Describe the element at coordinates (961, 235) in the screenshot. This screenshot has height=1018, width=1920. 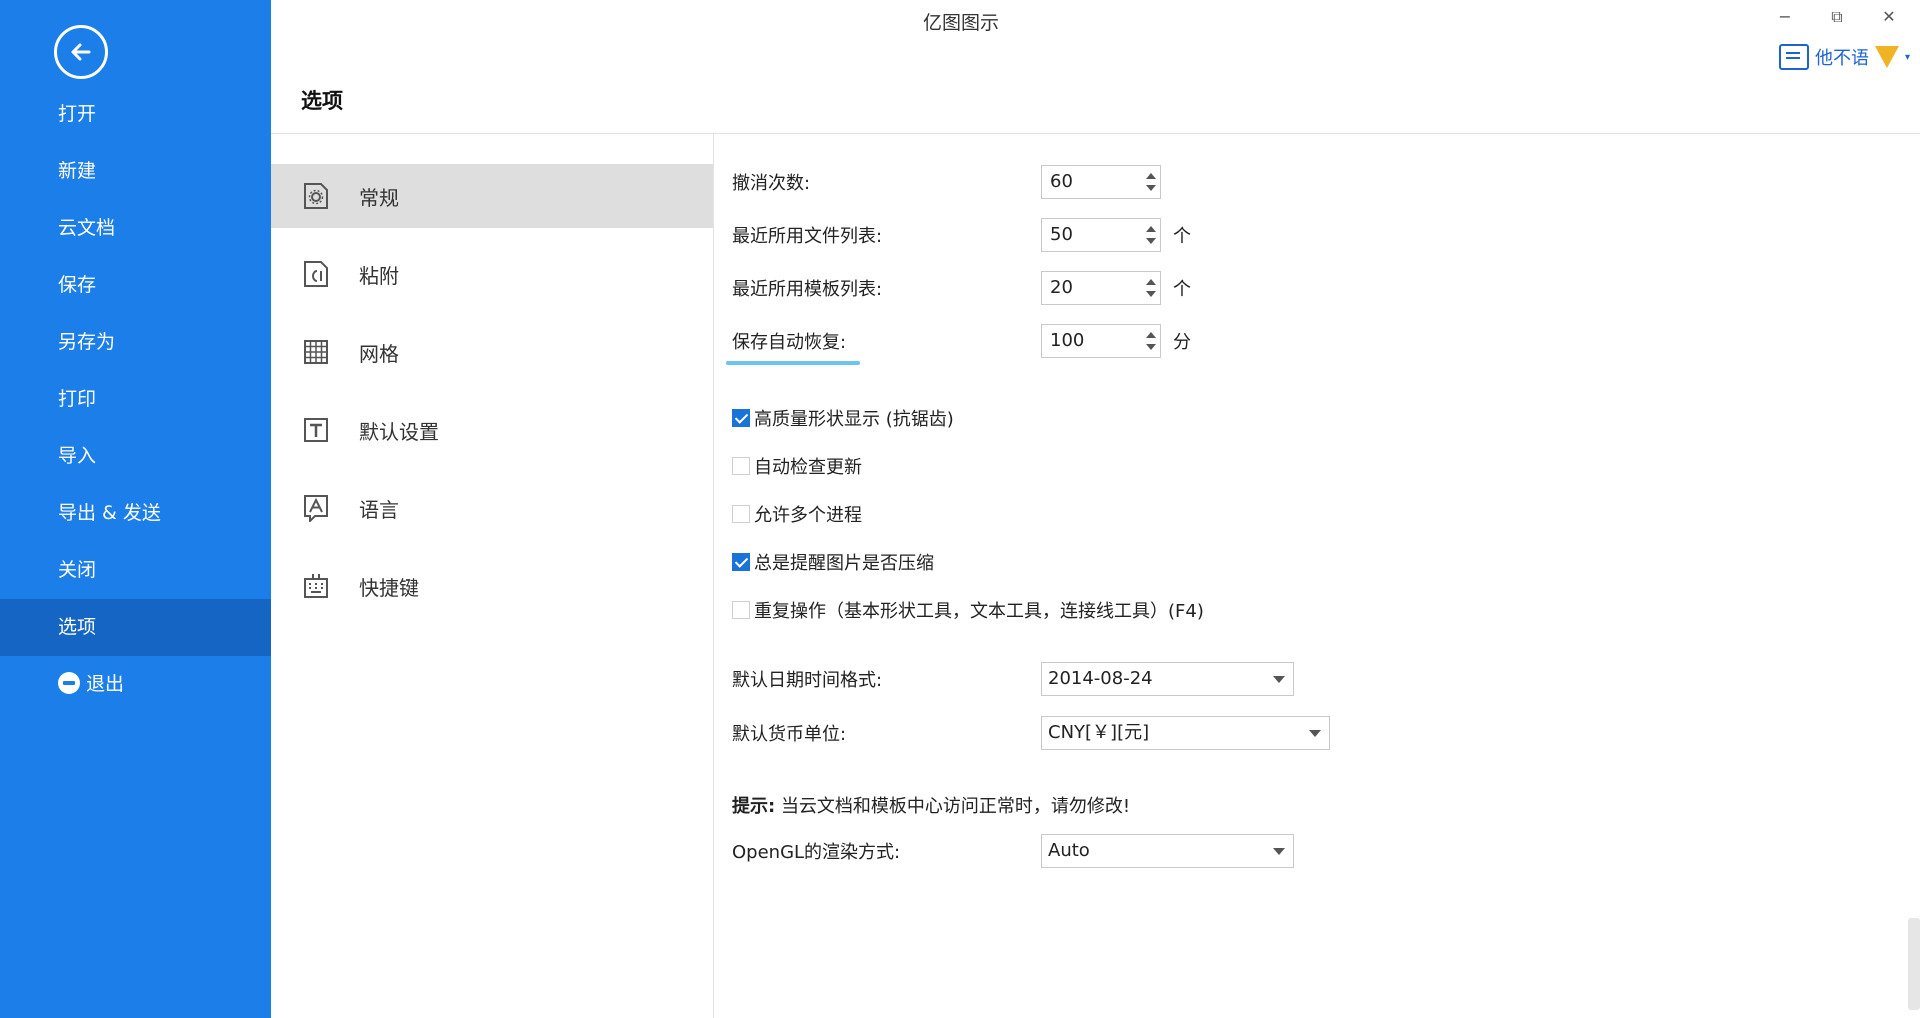
I see `recent-files-row: 最近所用文件列表: 50 个` at that location.